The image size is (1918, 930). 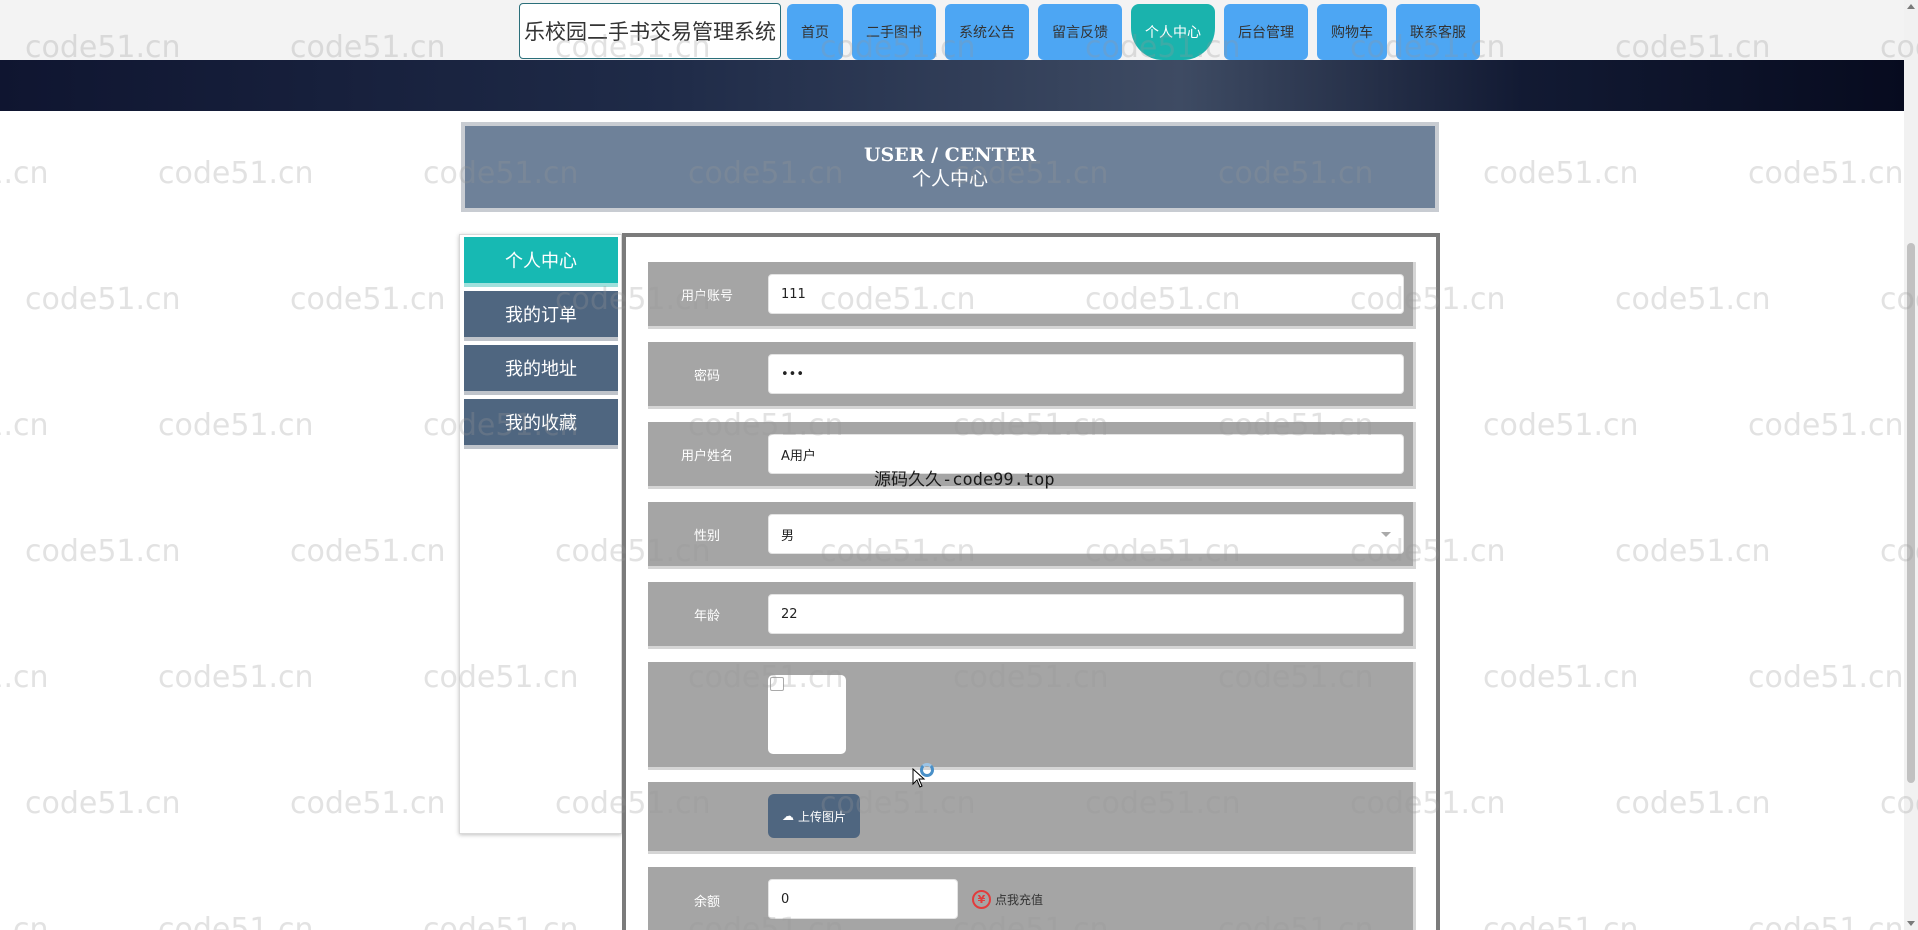 What do you see at coordinates (1019, 900) in the screenshot?
I see `recharge-label: 点我充值` at bounding box center [1019, 900].